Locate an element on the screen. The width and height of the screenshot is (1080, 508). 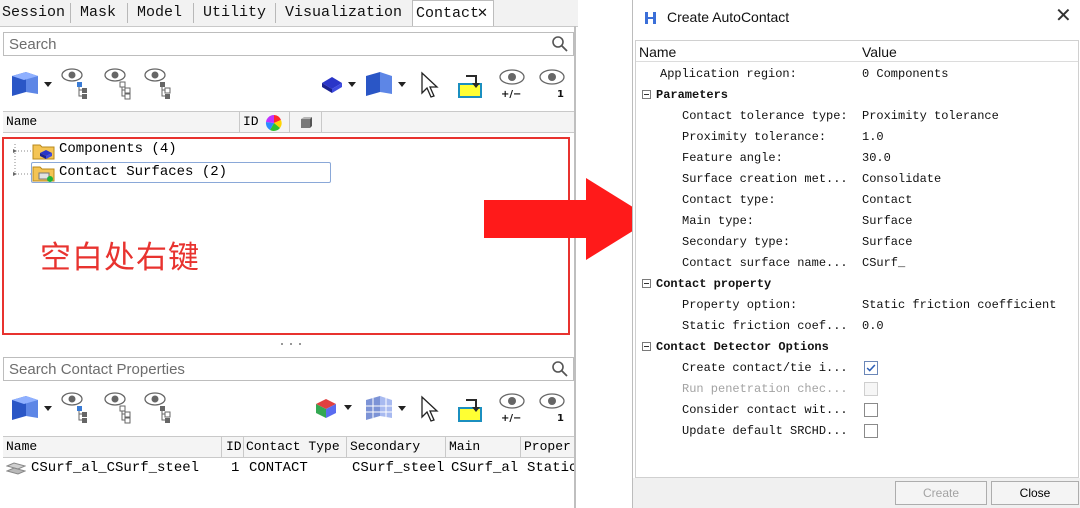
prop-value: 0 Components is located at coordinates (905, 74).